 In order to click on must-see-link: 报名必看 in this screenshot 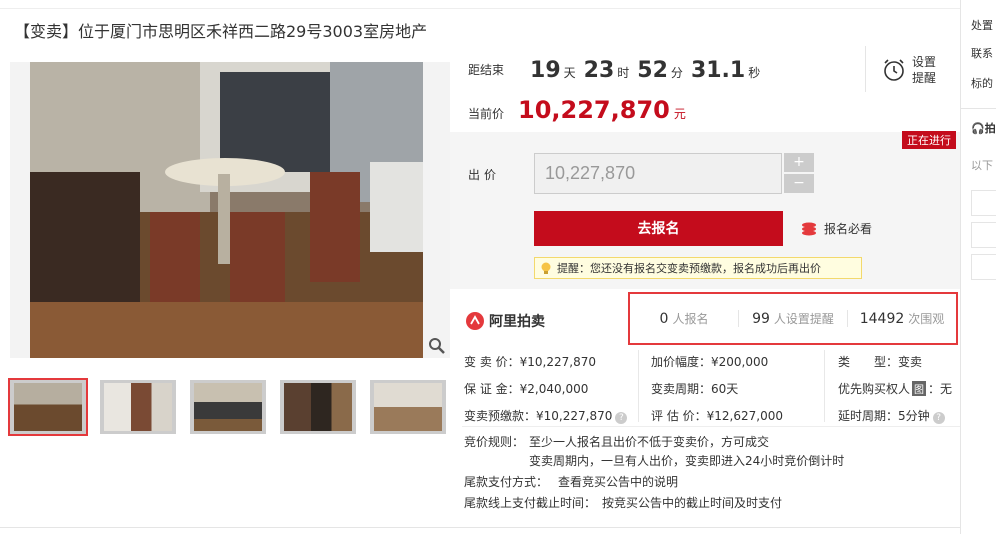, I will do `click(836, 228)`.